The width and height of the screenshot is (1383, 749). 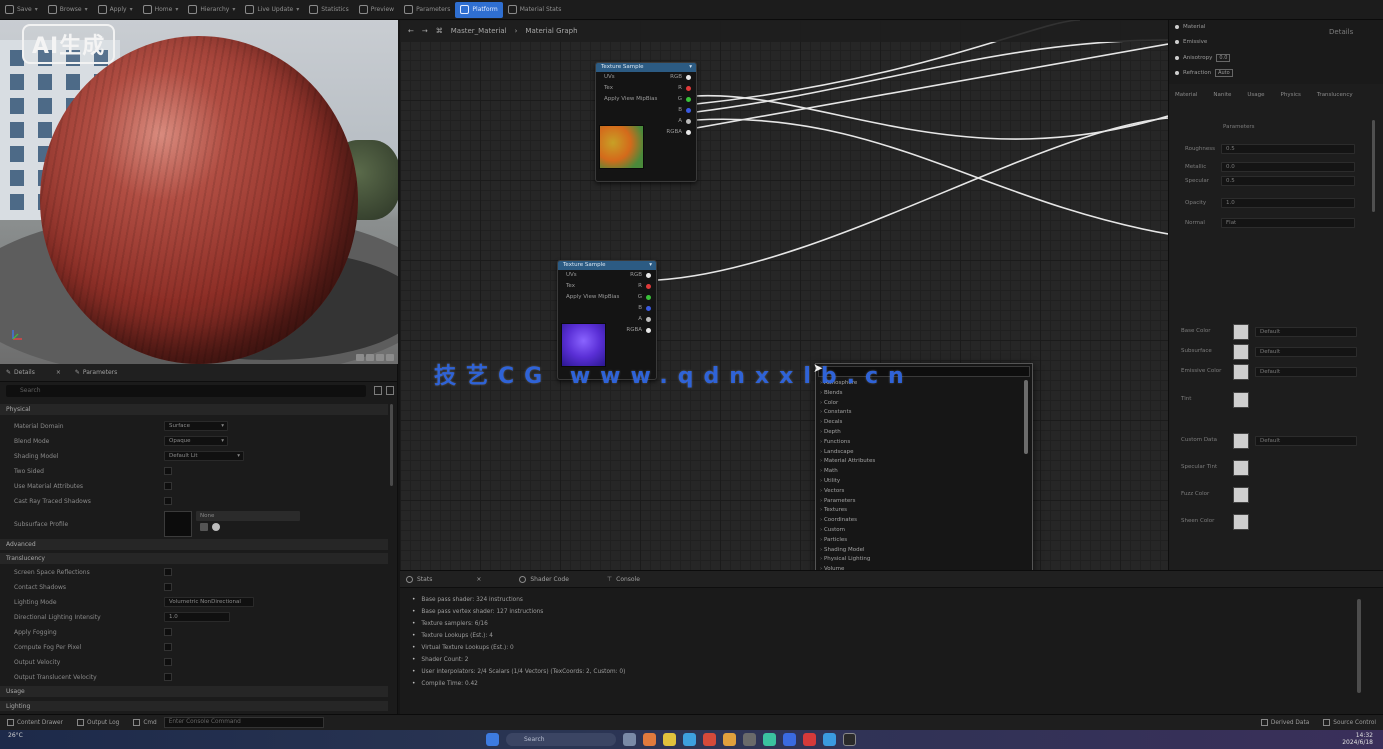 I want to click on menu-category-item: Math, so click(x=926, y=472).